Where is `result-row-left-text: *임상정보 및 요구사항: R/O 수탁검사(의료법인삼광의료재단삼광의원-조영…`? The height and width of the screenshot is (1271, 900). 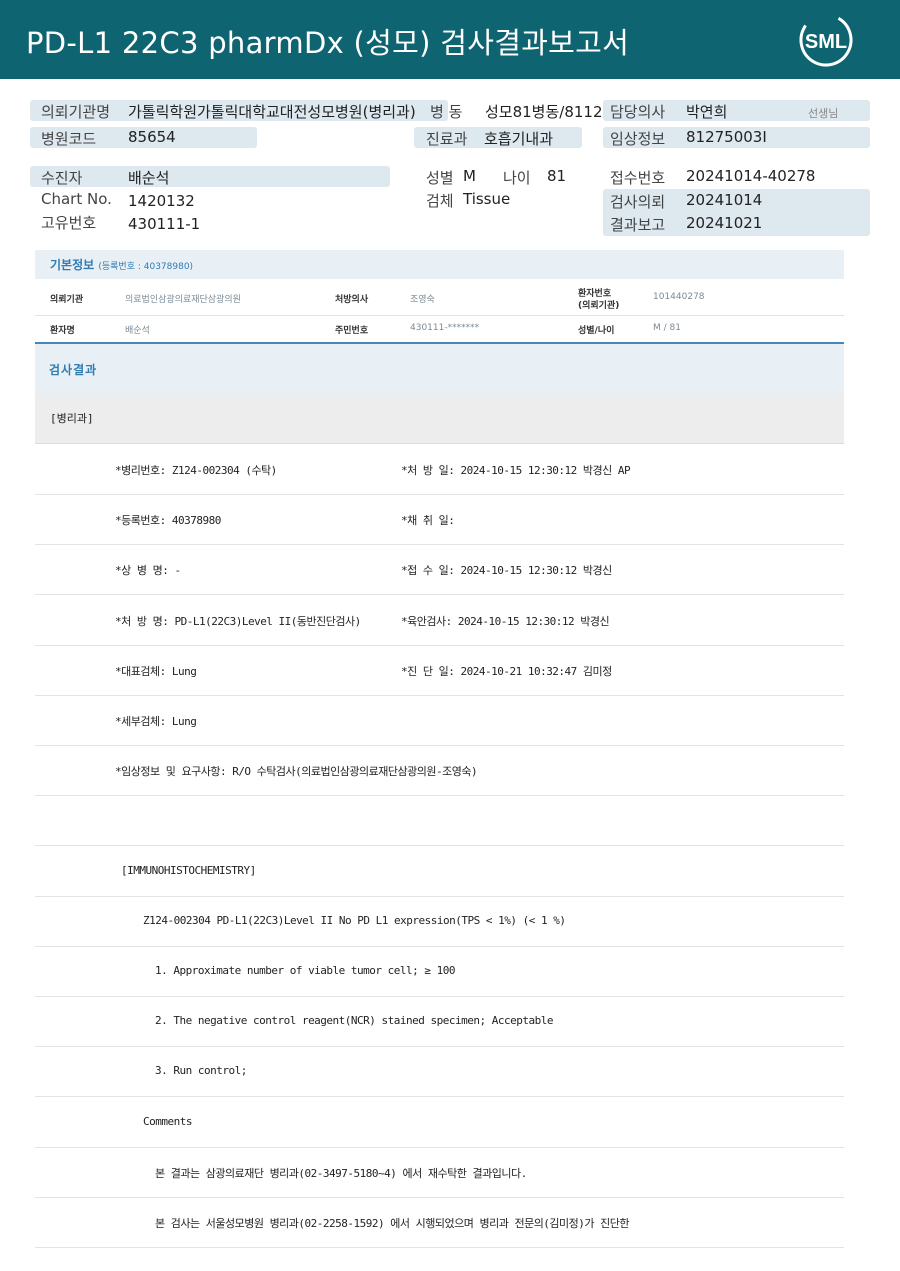 result-row-left-text: *임상정보 및 요구사항: R/O 수탁검사(의료법인삼광의료재단삼광의원-조영… is located at coordinates (296, 772).